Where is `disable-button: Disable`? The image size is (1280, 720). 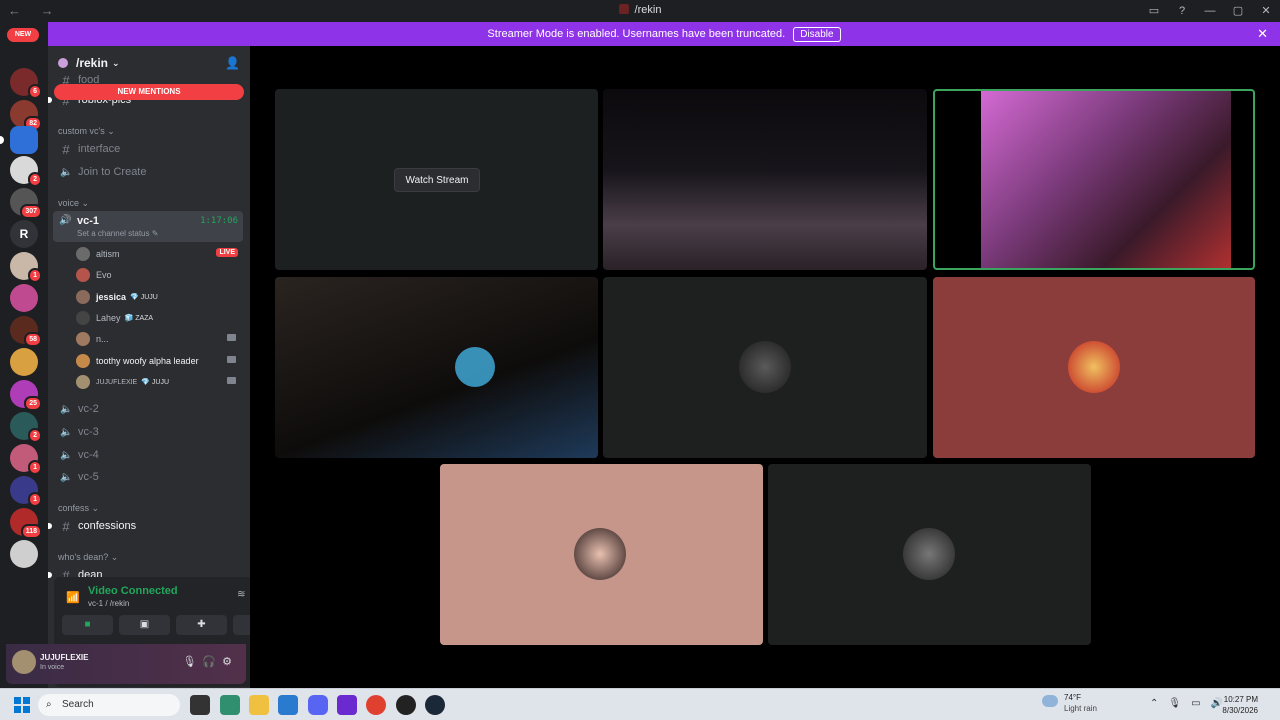 disable-button: Disable is located at coordinates (817, 34).